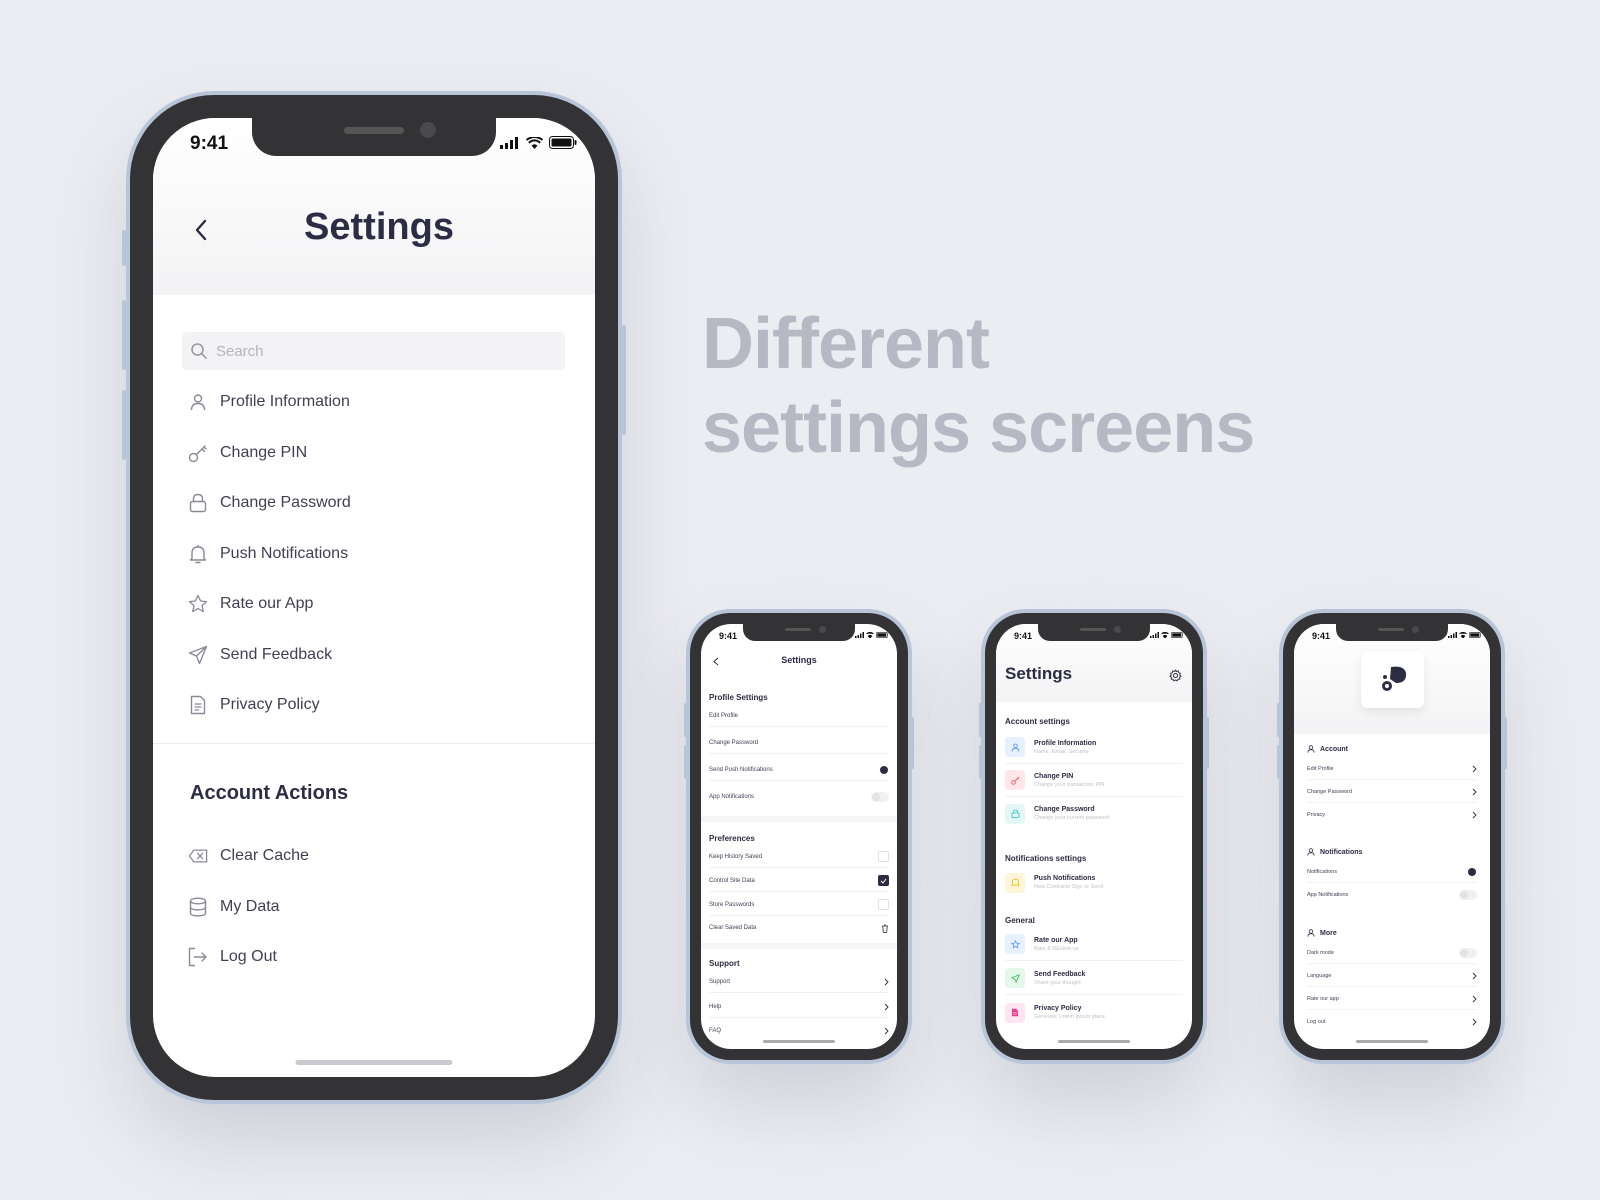 This screenshot has height=1200, width=1600. Describe the element at coordinates (799, 660) in the screenshot. I see `page-title: Settings` at that location.